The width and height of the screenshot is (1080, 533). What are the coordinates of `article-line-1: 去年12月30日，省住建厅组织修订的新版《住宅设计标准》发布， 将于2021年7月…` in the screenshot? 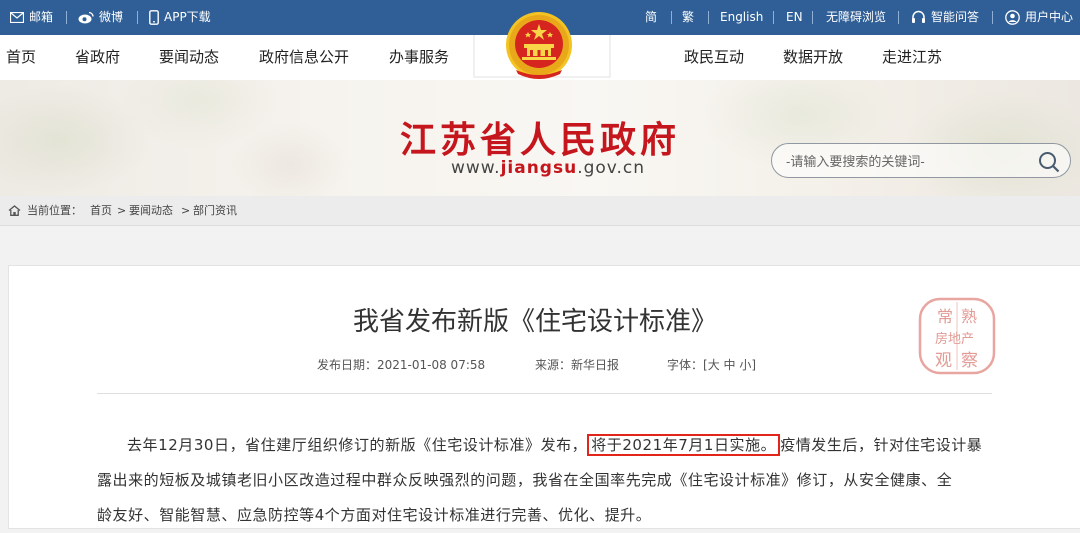 It's located at (544, 445).